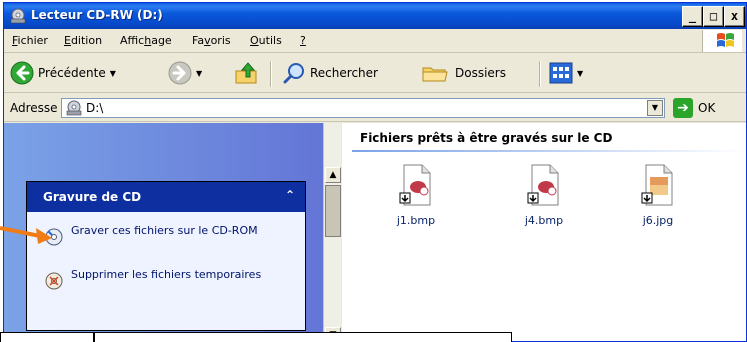  I want to click on folders-icon, so click(435, 74).